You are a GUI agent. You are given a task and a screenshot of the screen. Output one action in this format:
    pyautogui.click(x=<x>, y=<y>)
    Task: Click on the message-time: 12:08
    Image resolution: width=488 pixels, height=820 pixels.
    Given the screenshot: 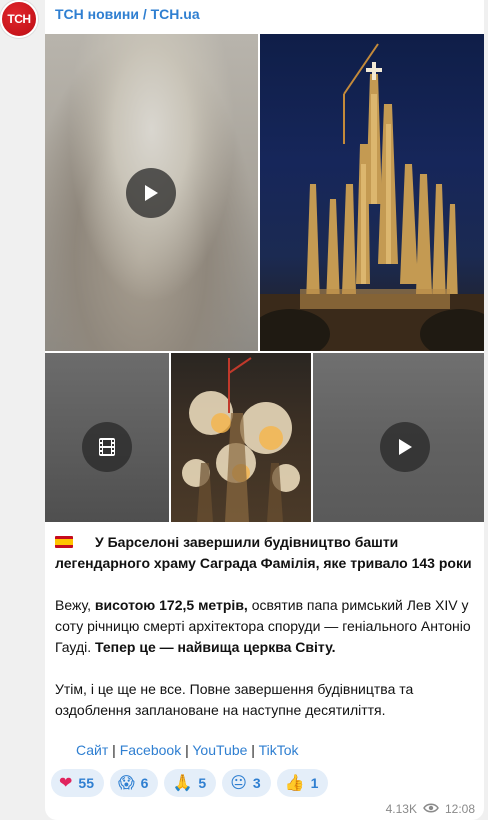 What is the action you would take?
    pyautogui.click(x=459, y=809)
    